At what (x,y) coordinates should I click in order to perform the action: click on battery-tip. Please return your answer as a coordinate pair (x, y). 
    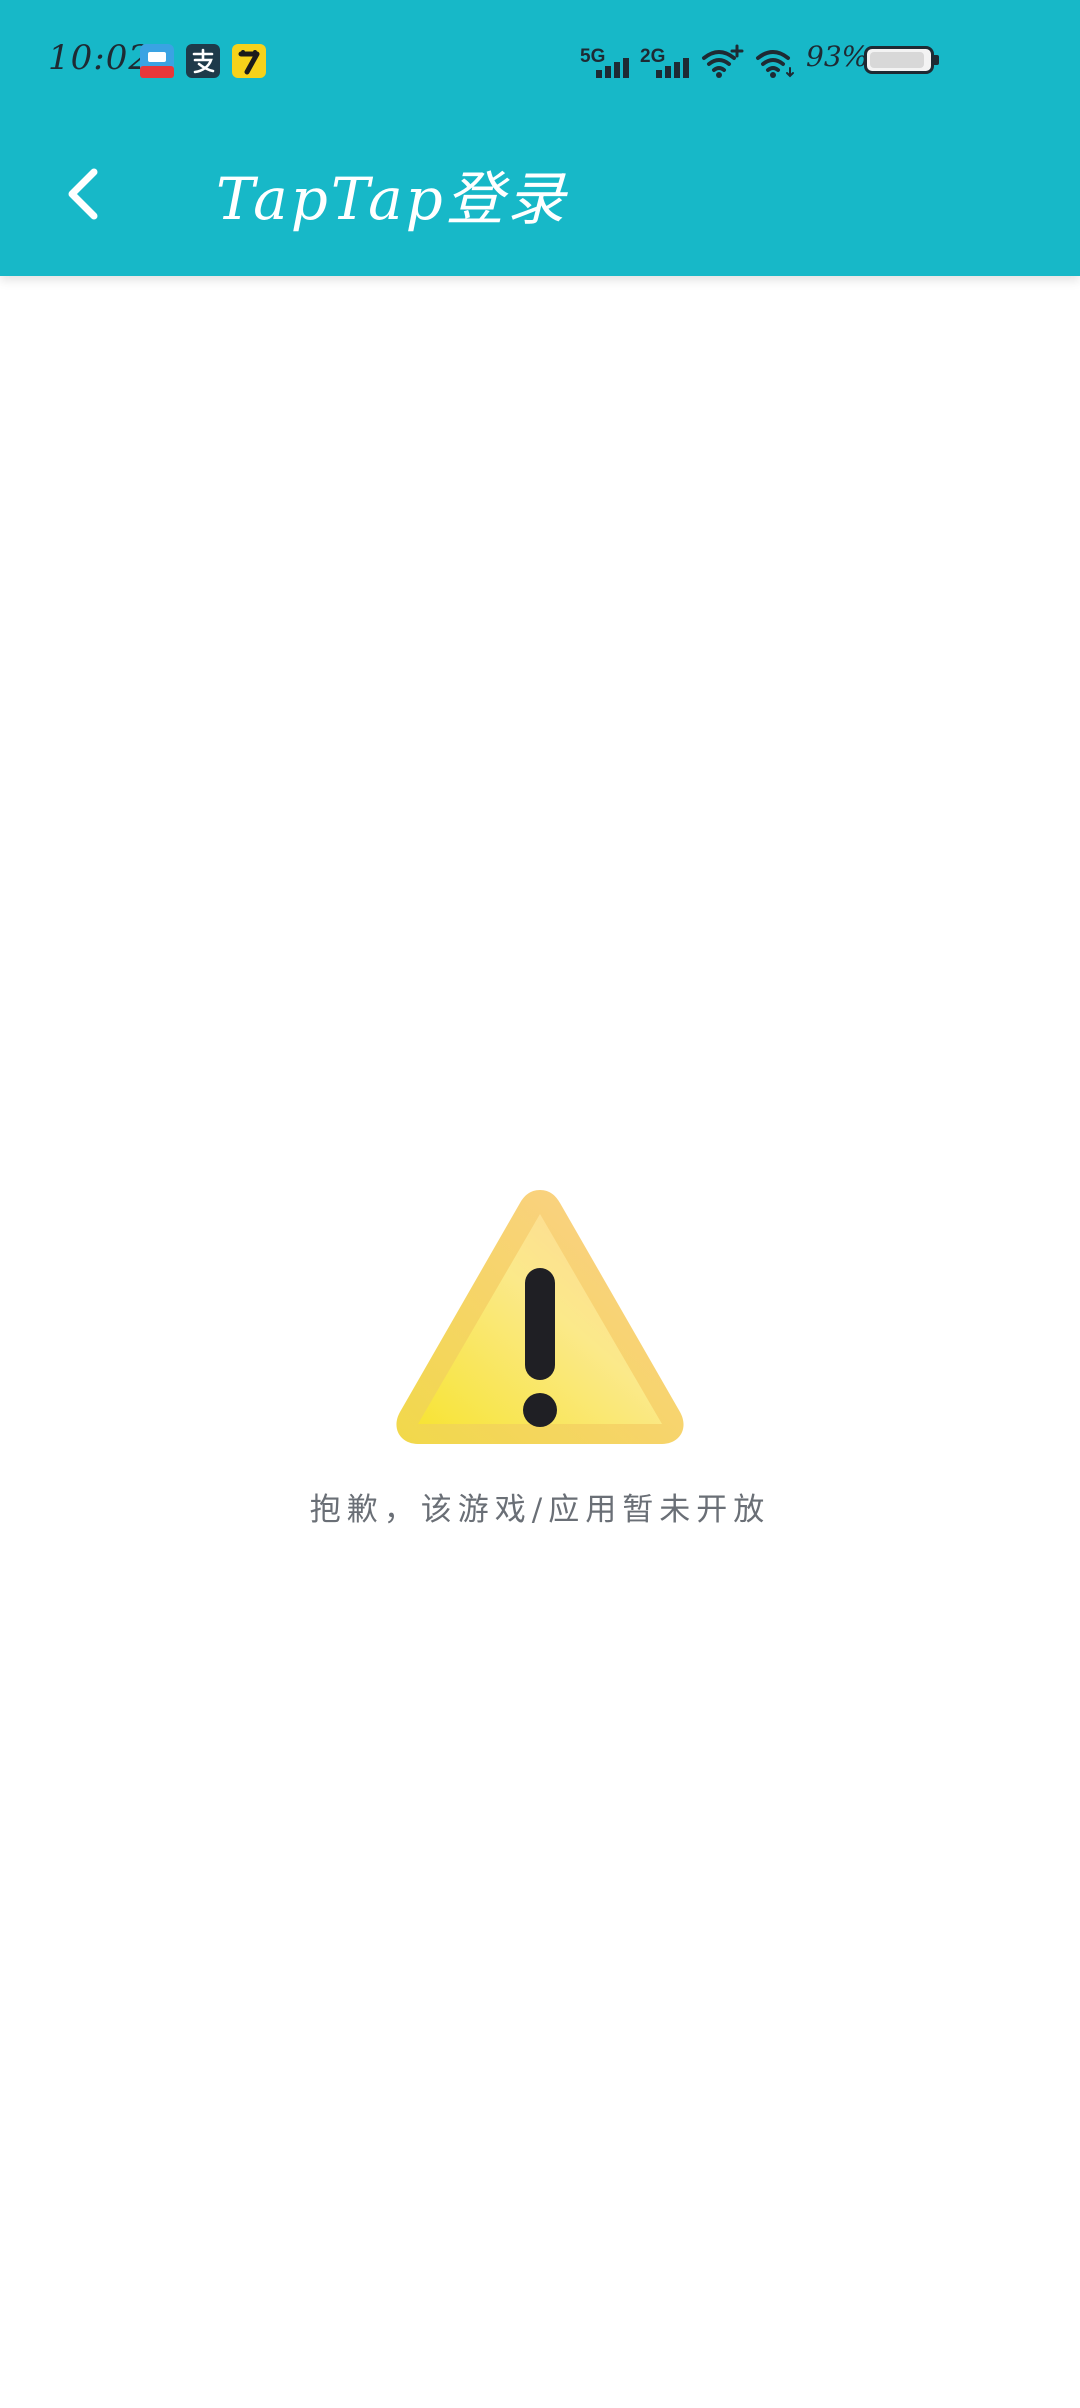
    Looking at the image, I should click on (936, 60).